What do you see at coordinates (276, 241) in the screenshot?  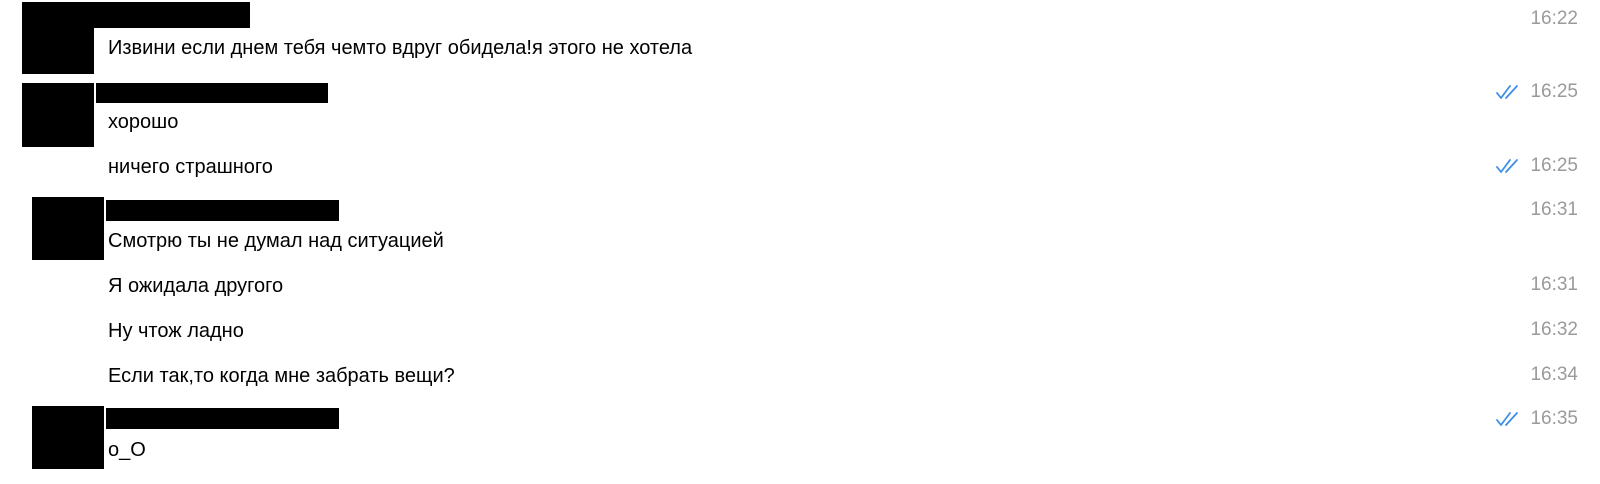 I see `message-text: Смотрю ты не думал над ситуацией` at bounding box center [276, 241].